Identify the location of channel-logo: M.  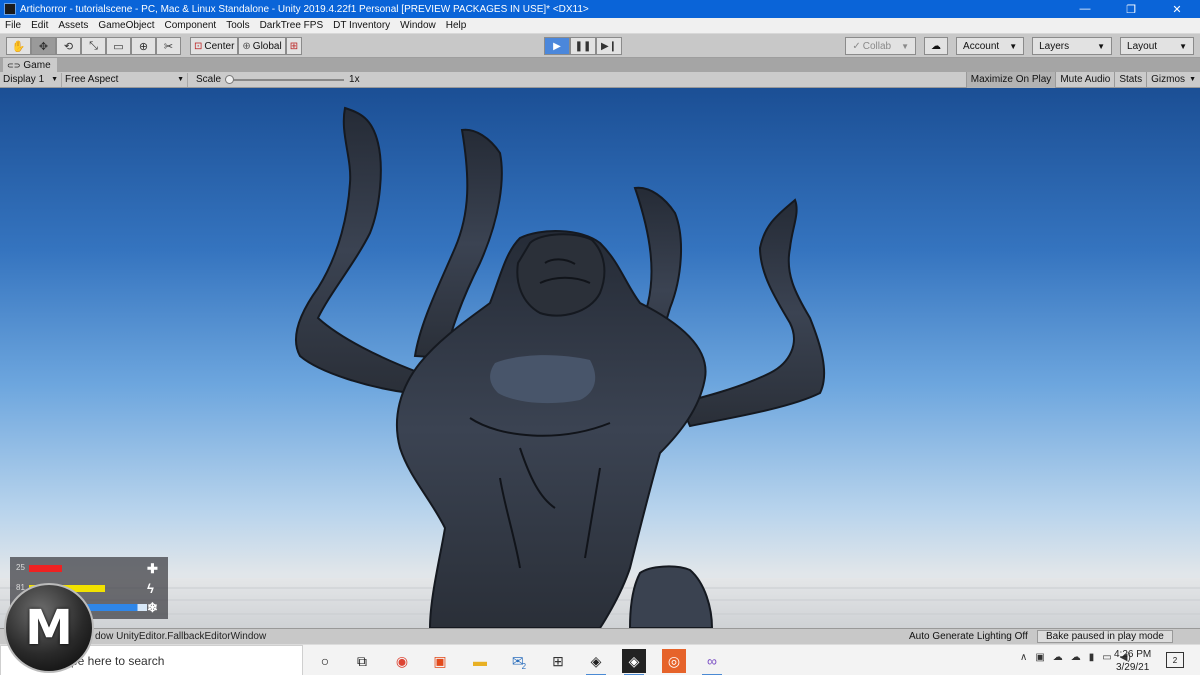
(49, 628).